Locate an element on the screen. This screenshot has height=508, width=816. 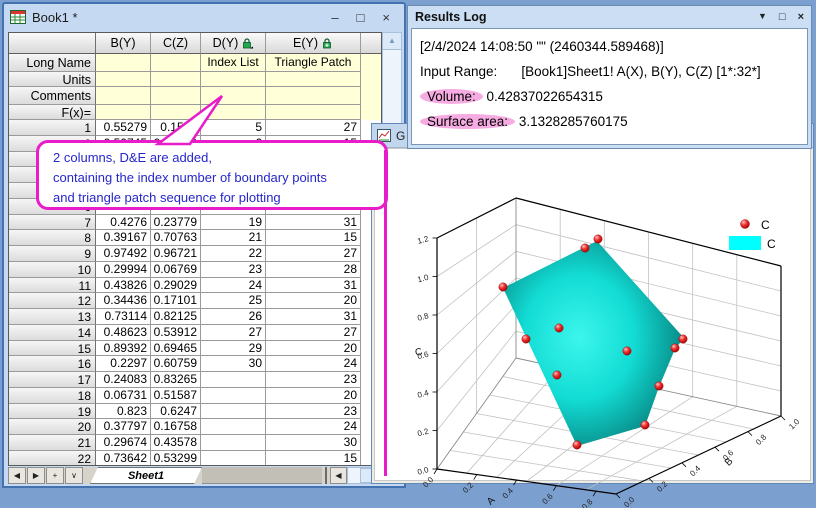
maximize-button: □ is located at coordinates (782, 17).